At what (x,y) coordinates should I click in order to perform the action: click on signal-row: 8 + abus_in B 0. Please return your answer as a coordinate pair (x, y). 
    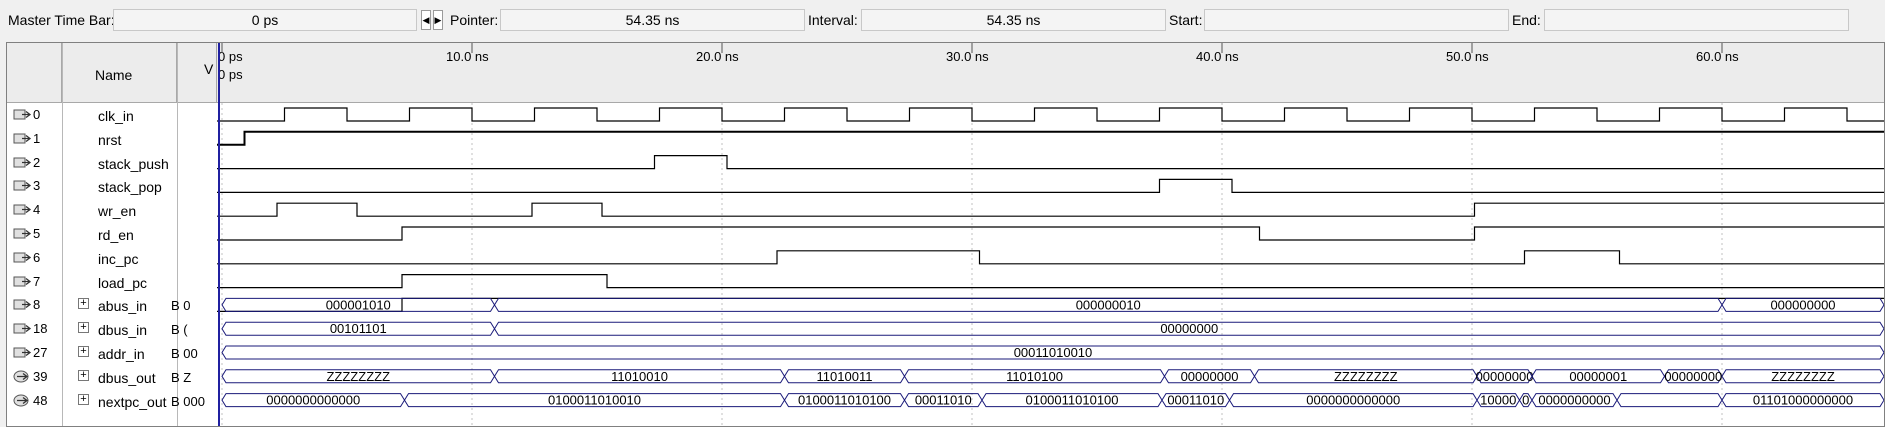
    Looking at the image, I should click on (112, 305).